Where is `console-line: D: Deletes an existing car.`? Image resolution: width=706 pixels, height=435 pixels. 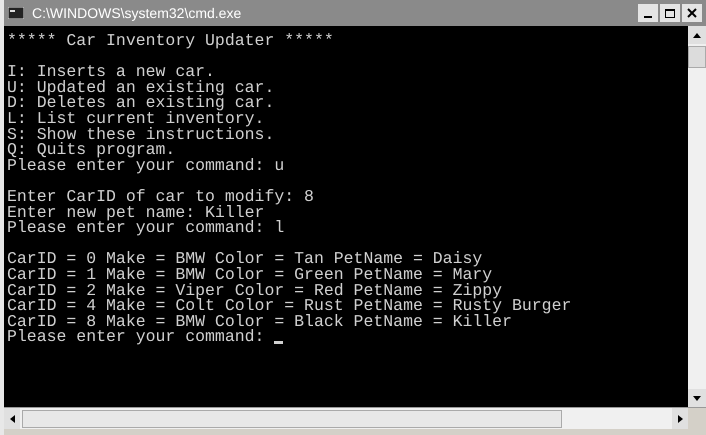 console-line: D: Deletes an existing car. is located at coordinates (140, 103).